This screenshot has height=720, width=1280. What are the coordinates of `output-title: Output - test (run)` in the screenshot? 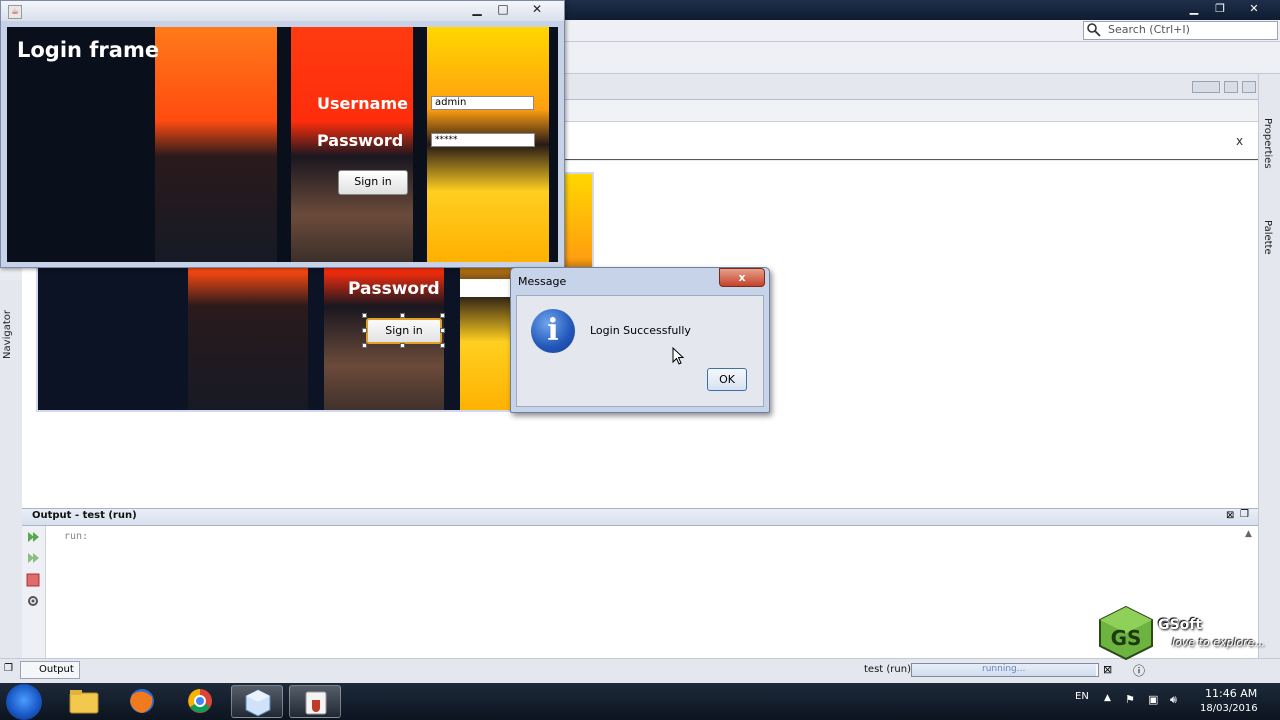 It's located at (84, 515).